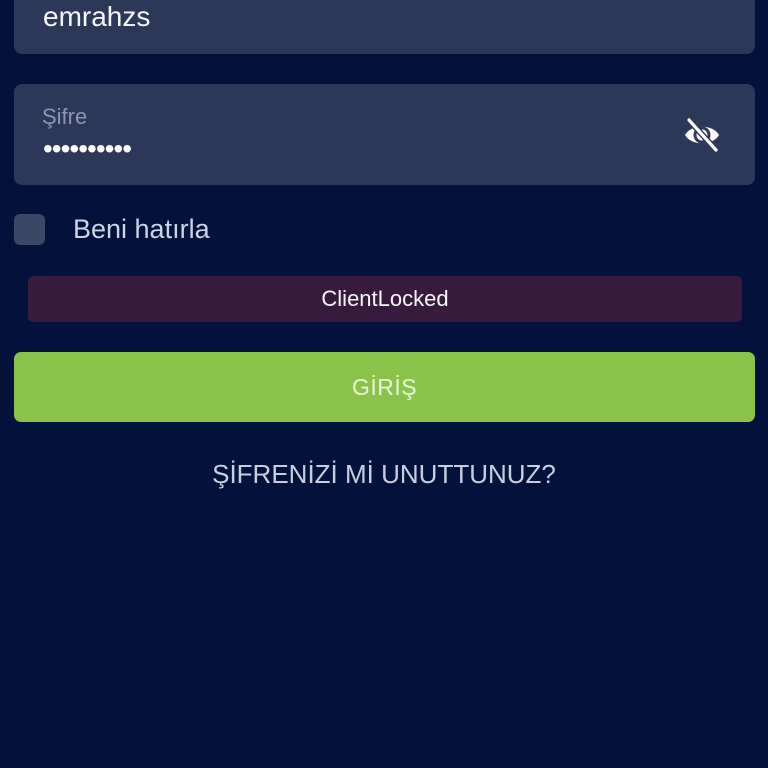 The width and height of the screenshot is (768, 768). I want to click on error-banner: ClientLocked, so click(385, 299).